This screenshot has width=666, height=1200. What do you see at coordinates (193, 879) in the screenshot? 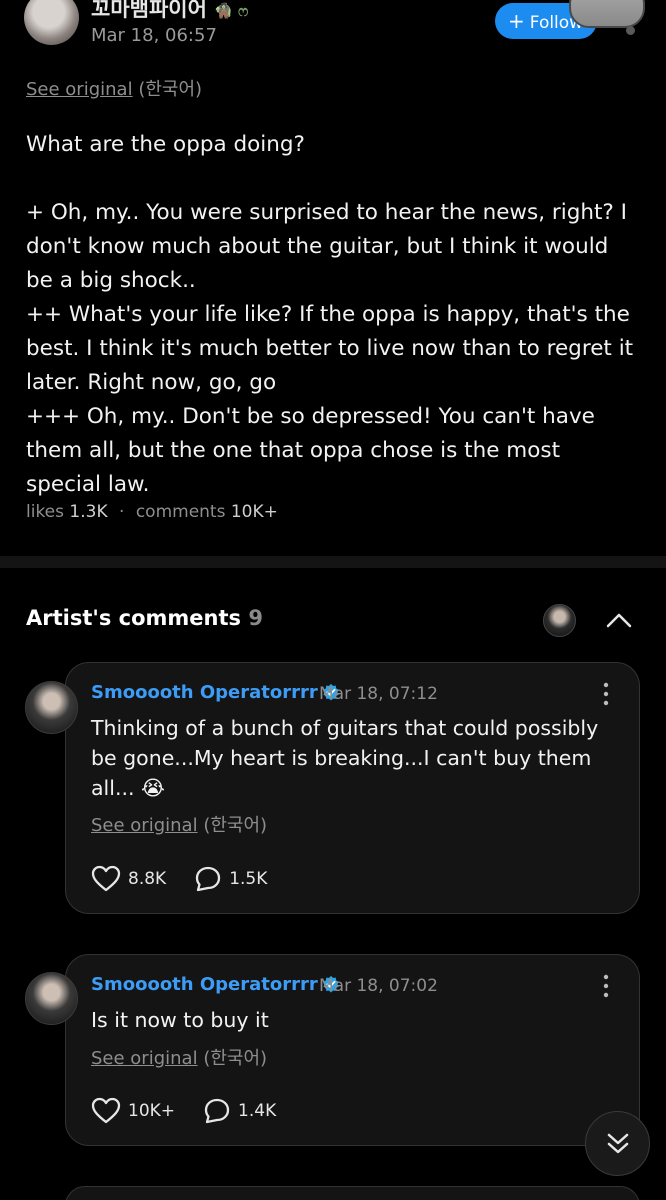
I see `comment-actions: 8.8K 1.5K` at bounding box center [193, 879].